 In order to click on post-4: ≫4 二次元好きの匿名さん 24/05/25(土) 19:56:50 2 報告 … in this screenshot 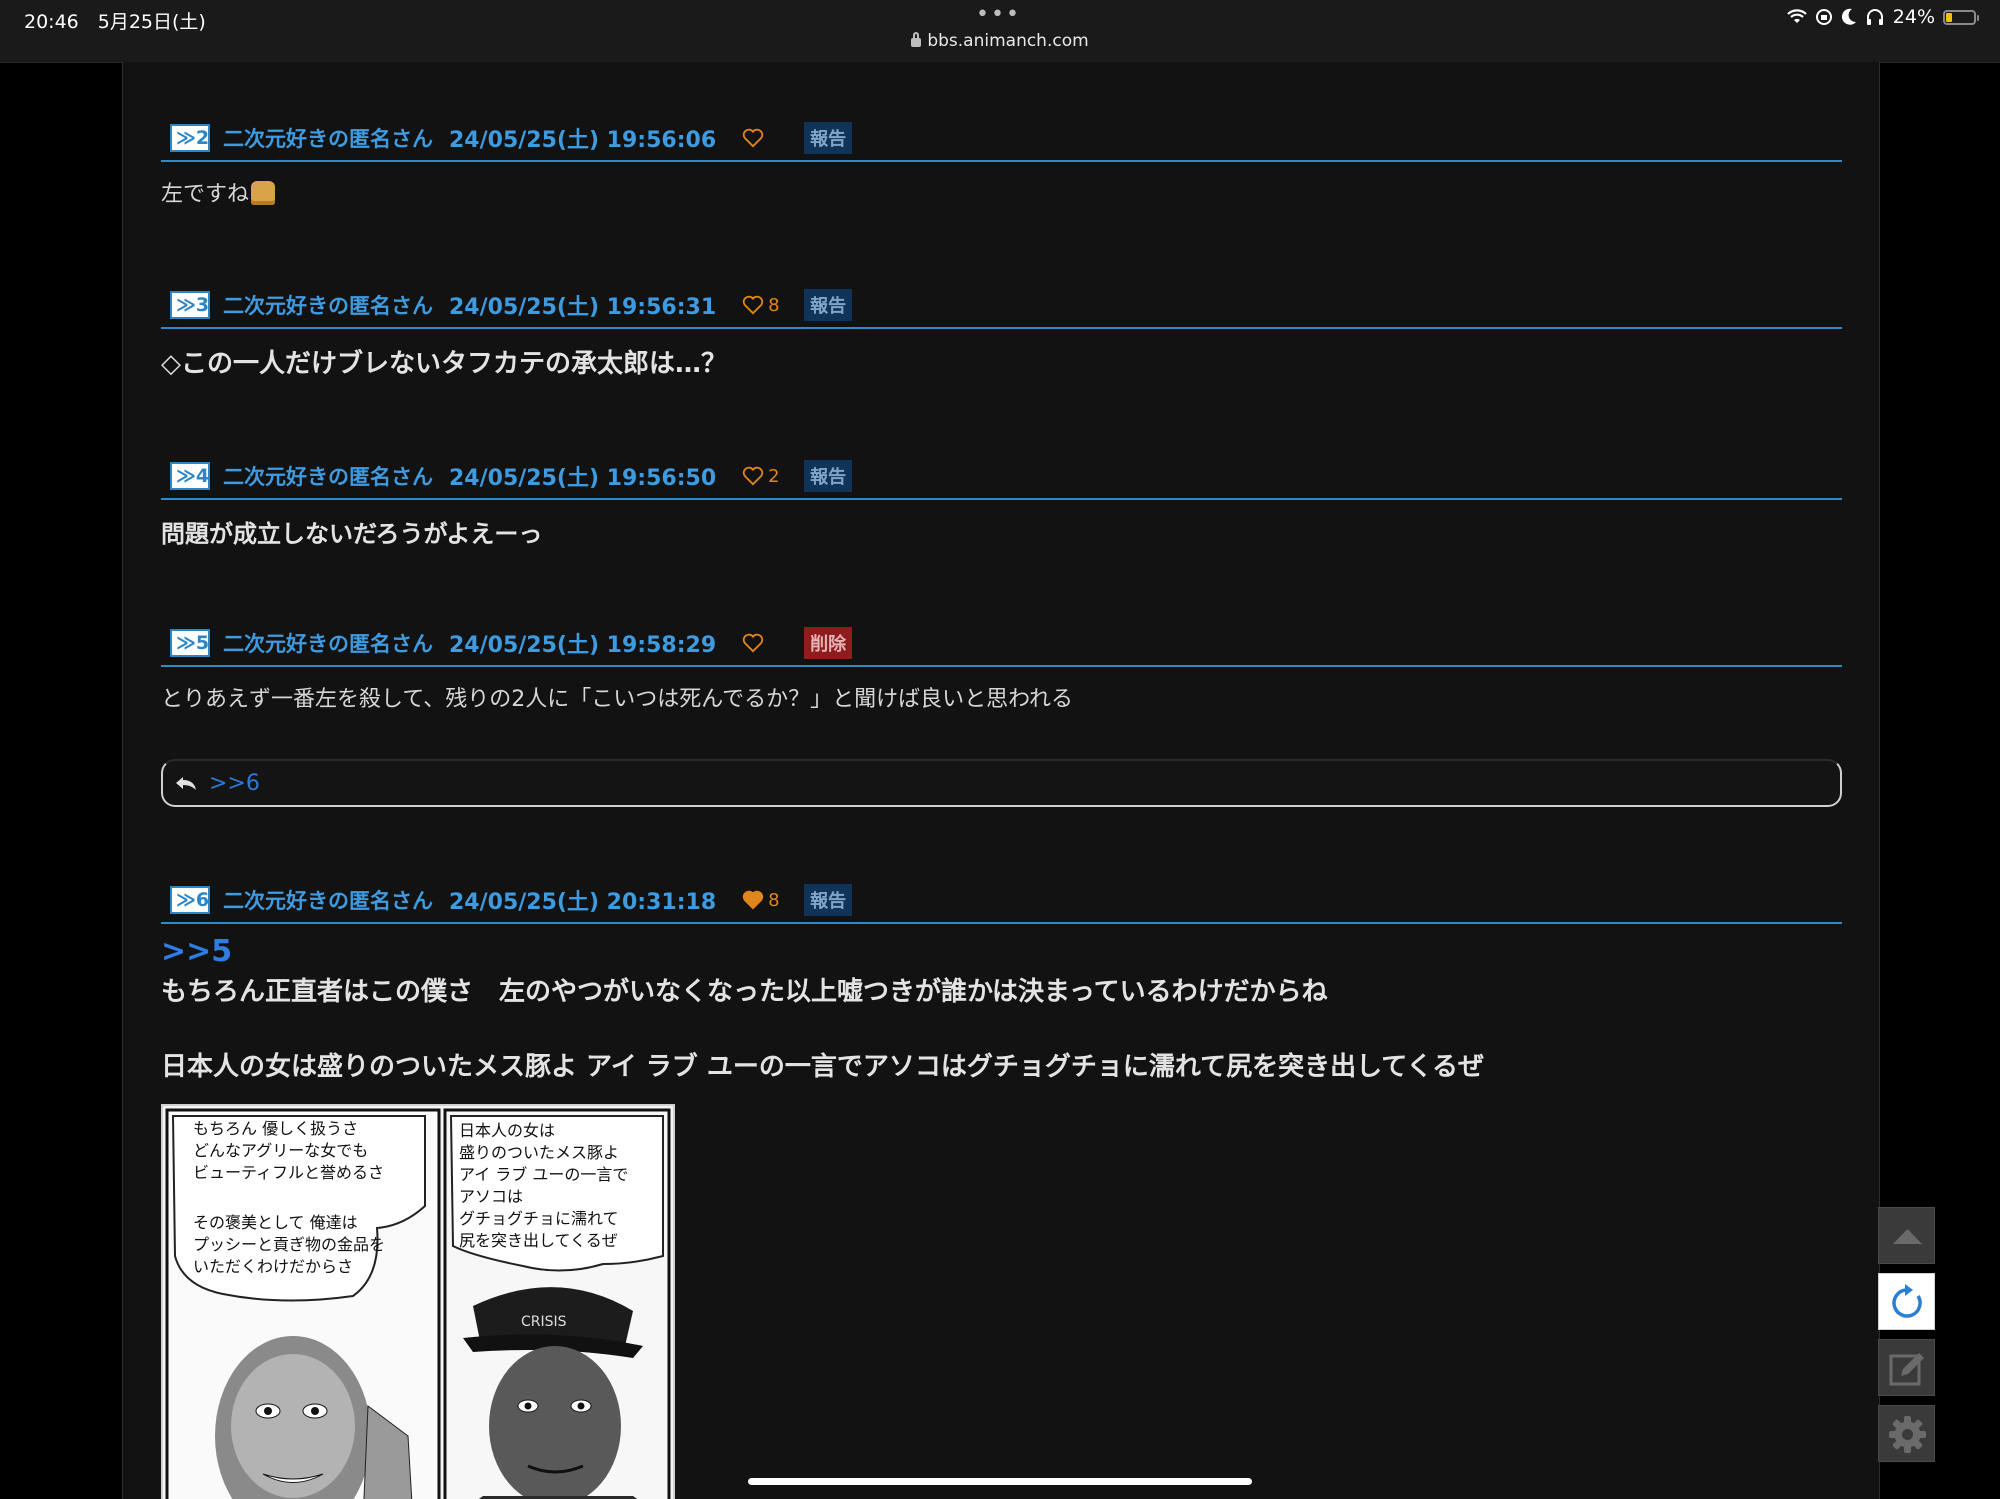, I will do `click(1001, 501)`.